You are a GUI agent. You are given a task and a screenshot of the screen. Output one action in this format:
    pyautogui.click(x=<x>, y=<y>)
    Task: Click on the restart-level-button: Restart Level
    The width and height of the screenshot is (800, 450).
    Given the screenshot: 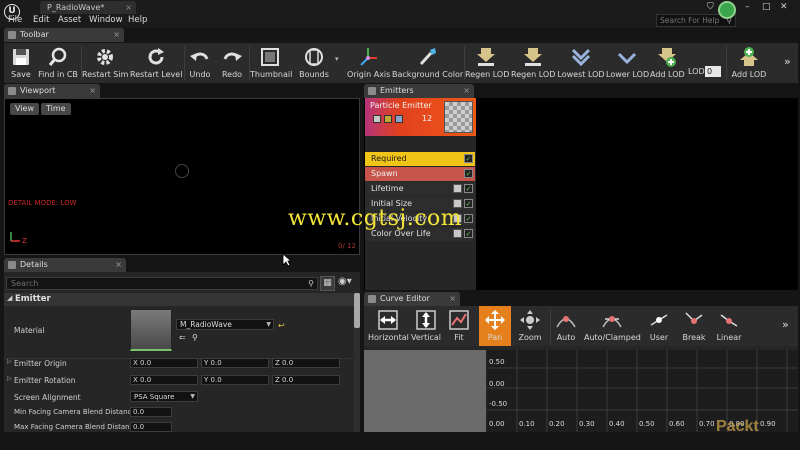 What is the action you would take?
    pyautogui.click(x=156, y=63)
    